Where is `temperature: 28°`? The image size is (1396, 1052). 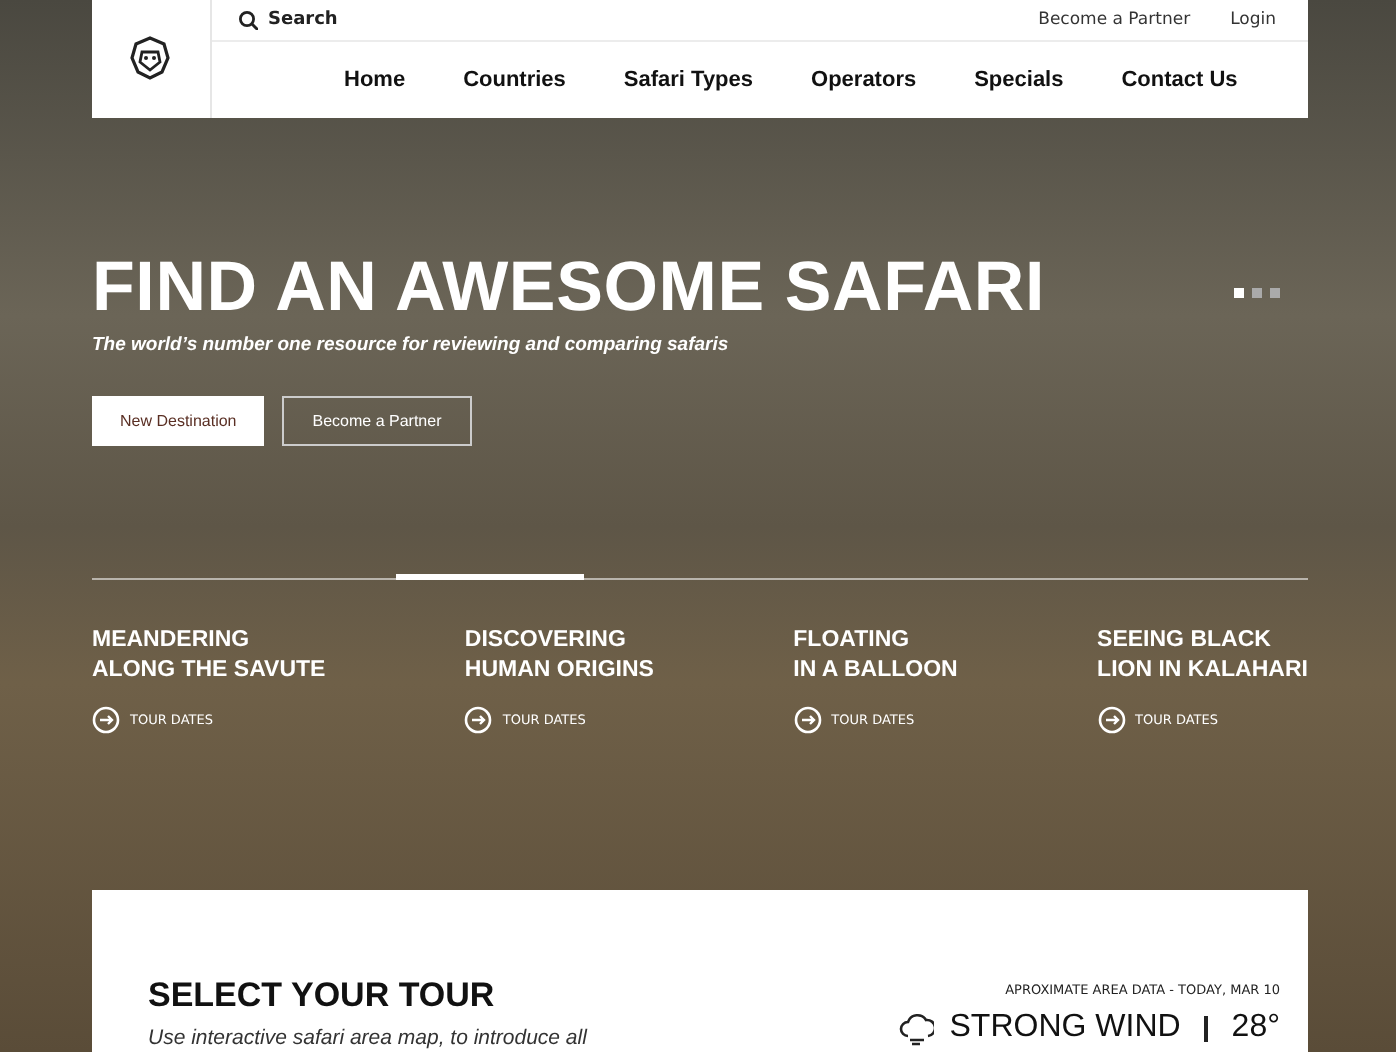
temperature: 28° is located at coordinates (1255, 1028).